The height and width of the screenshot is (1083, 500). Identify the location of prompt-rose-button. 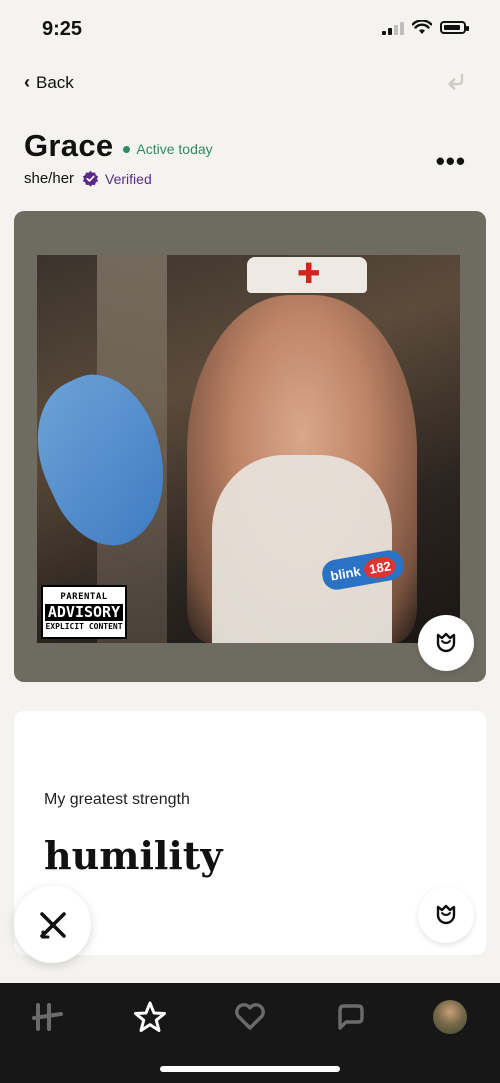
(446, 915).